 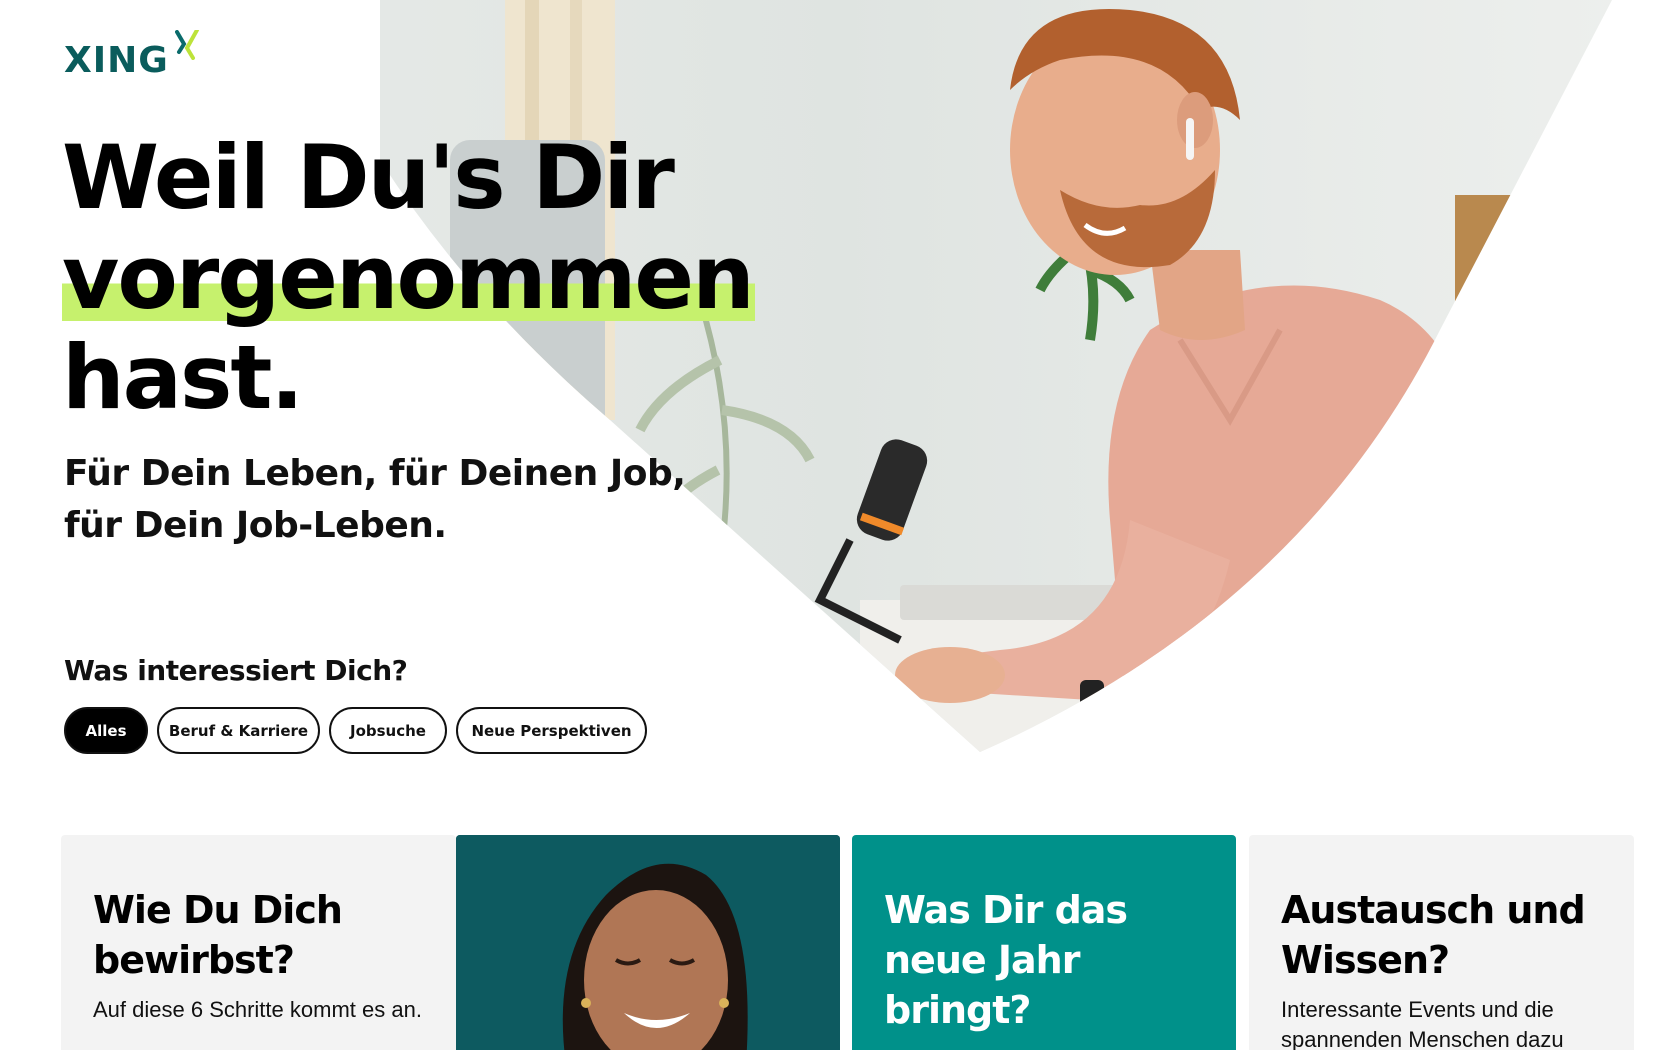 I want to click on headline-line-3: hast., so click(x=183, y=377).